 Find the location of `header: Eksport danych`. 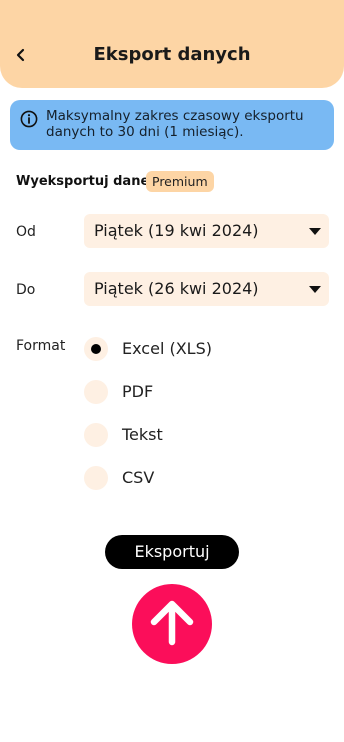

header: Eksport danych is located at coordinates (172, 44).